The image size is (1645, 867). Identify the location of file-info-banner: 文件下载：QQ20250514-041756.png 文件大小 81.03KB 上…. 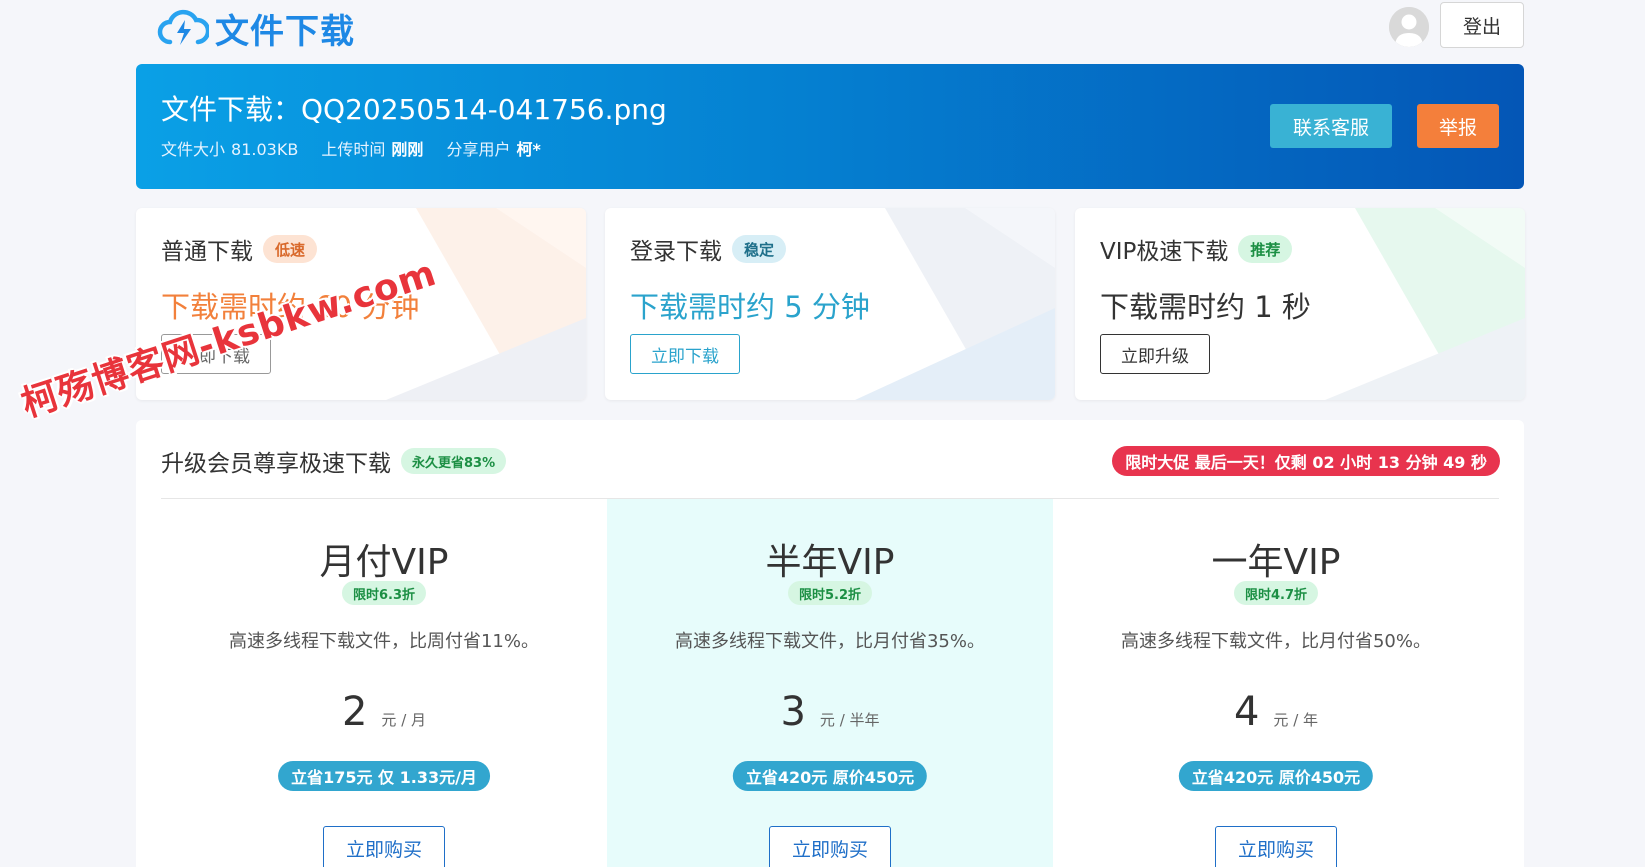
(830, 126).